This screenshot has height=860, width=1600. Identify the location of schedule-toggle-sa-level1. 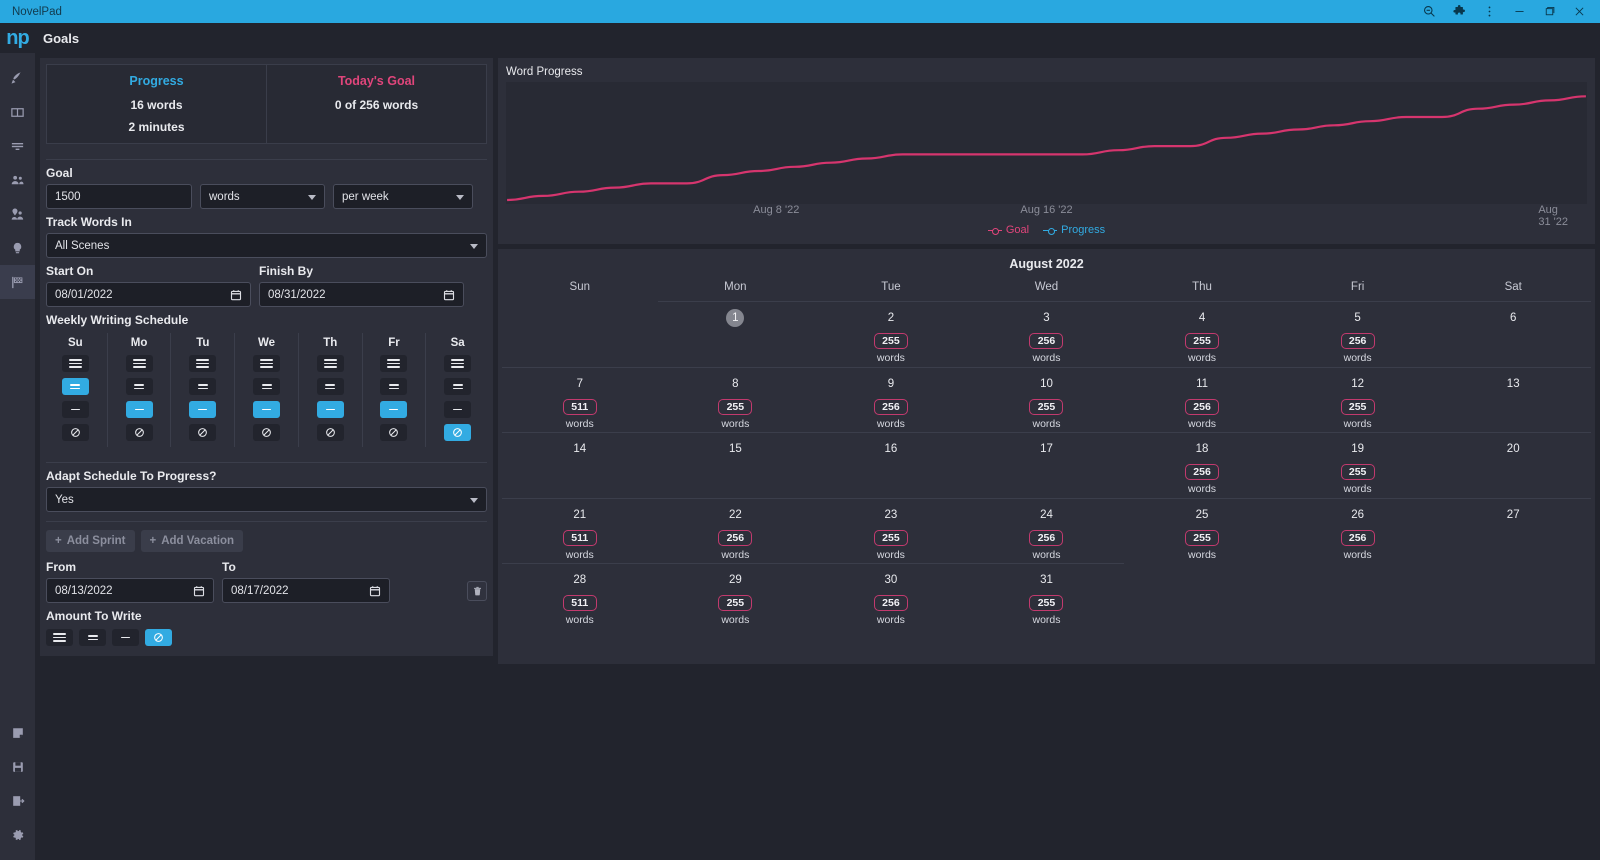
(458, 386).